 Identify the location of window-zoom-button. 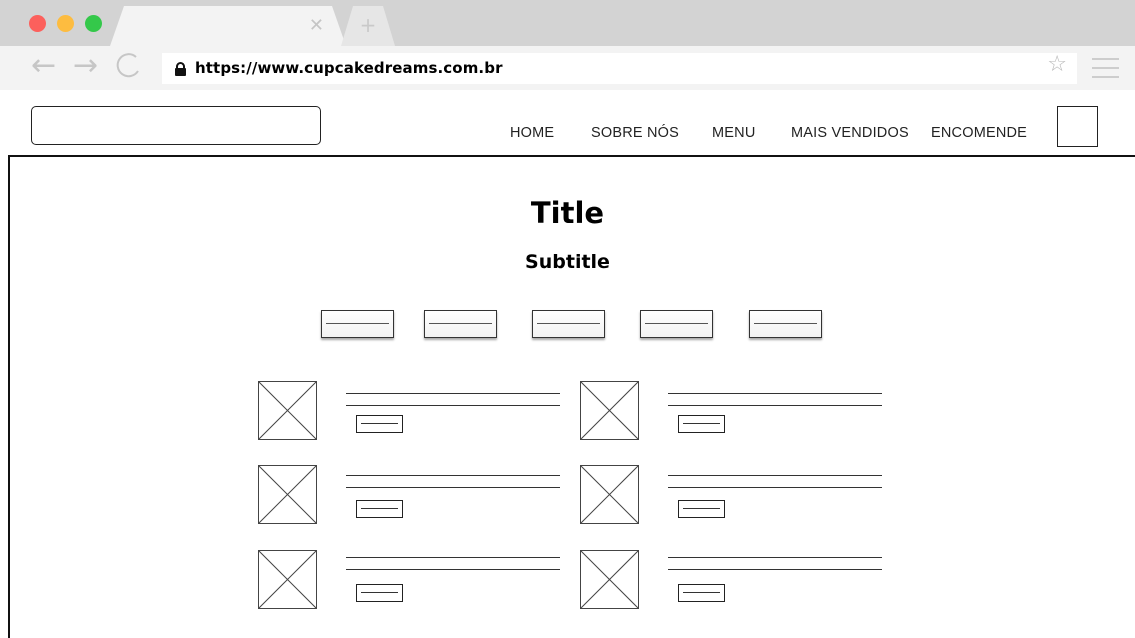
(93, 23).